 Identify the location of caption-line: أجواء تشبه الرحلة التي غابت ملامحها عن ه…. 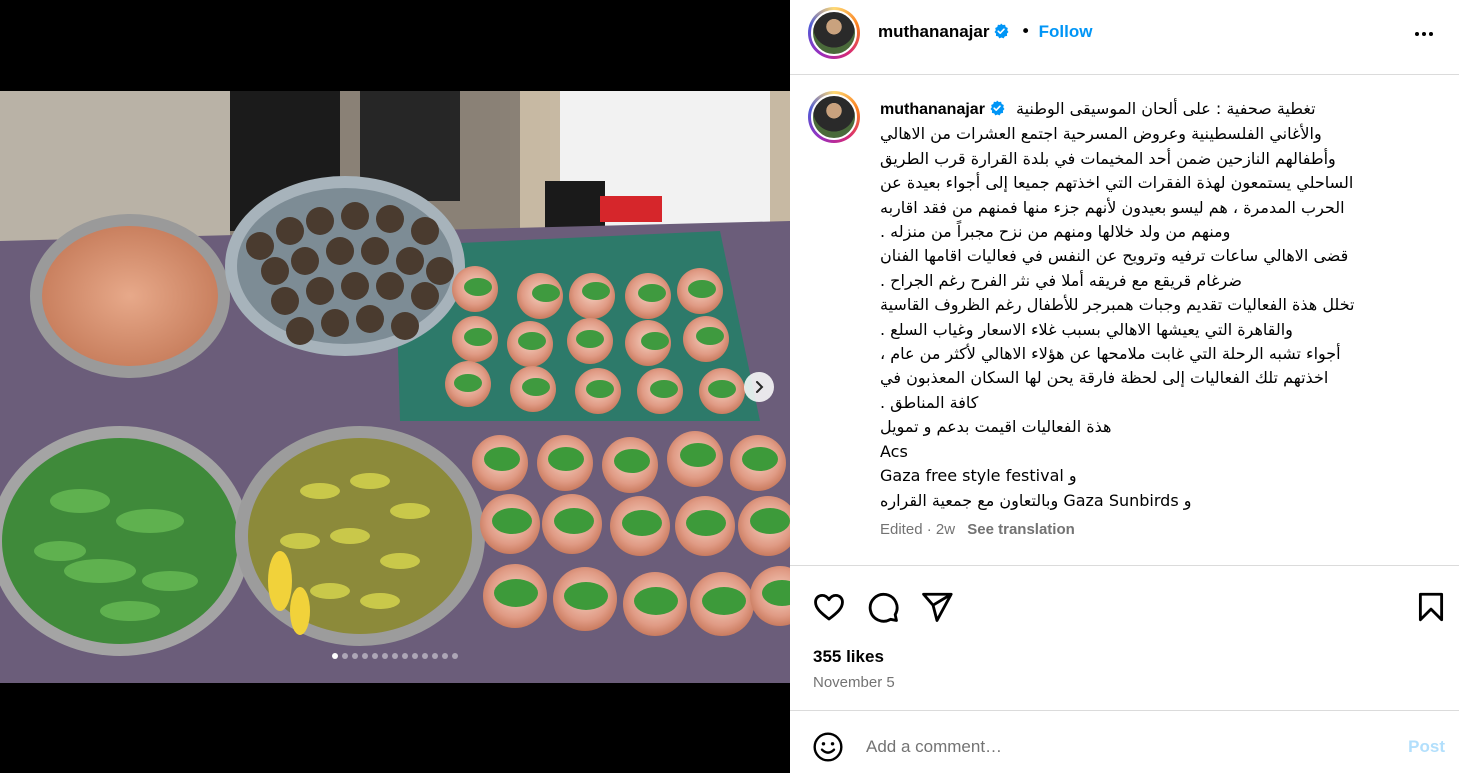
(1110, 354).